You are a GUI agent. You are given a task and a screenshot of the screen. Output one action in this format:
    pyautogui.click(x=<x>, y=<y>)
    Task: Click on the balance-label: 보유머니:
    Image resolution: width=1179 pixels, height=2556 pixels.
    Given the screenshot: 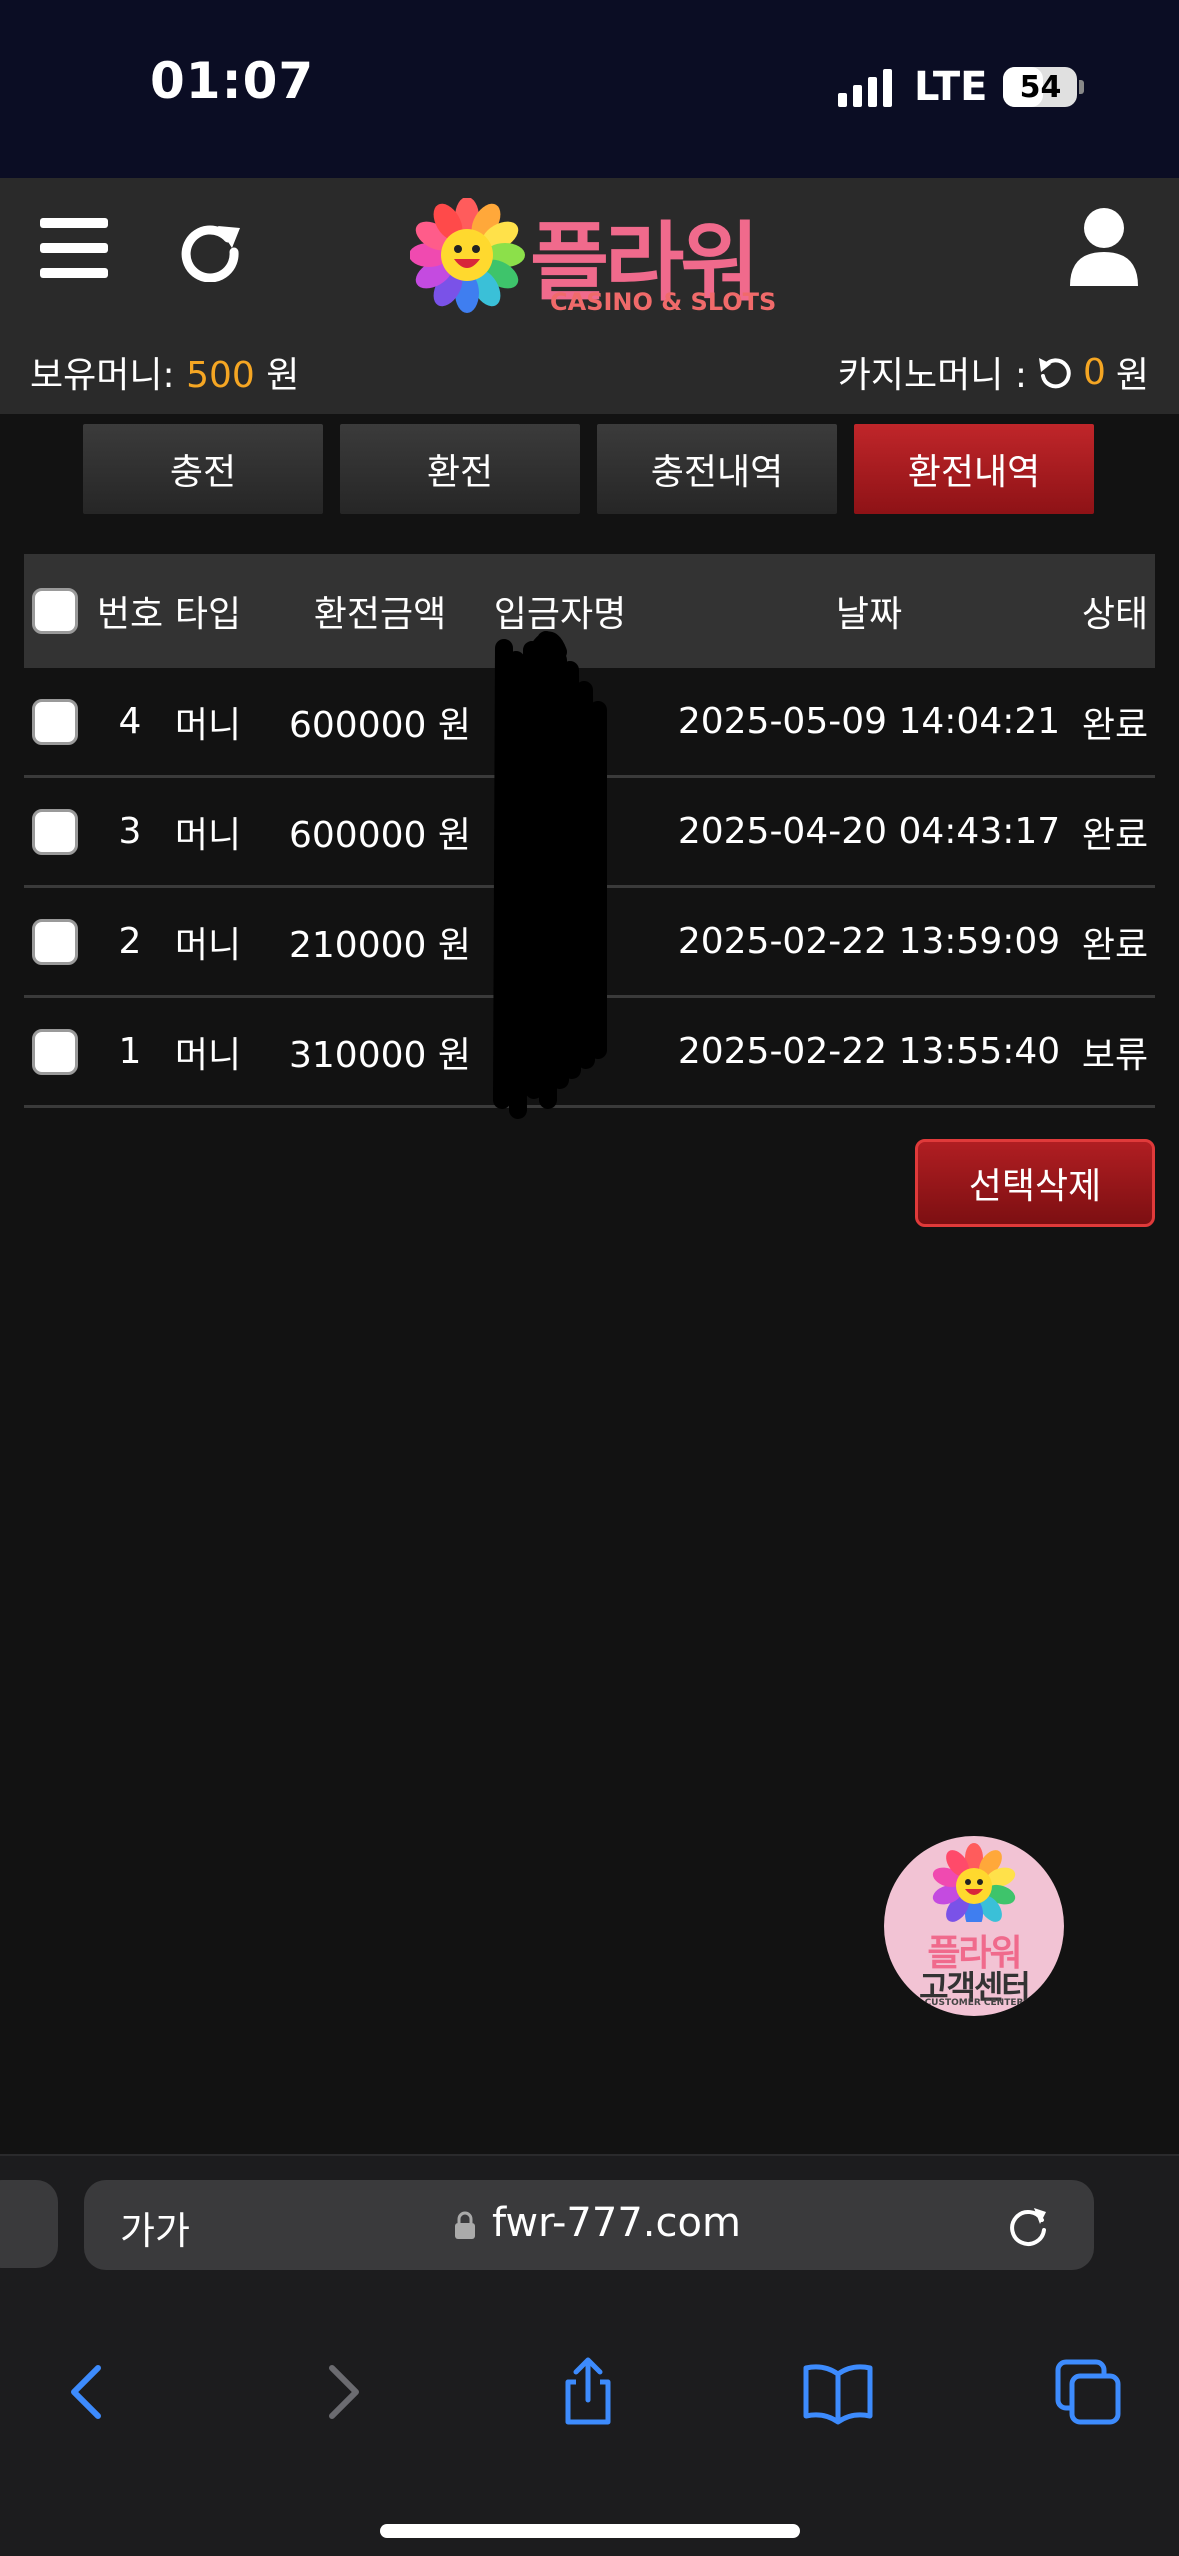 What is the action you would take?
    pyautogui.click(x=102, y=375)
    